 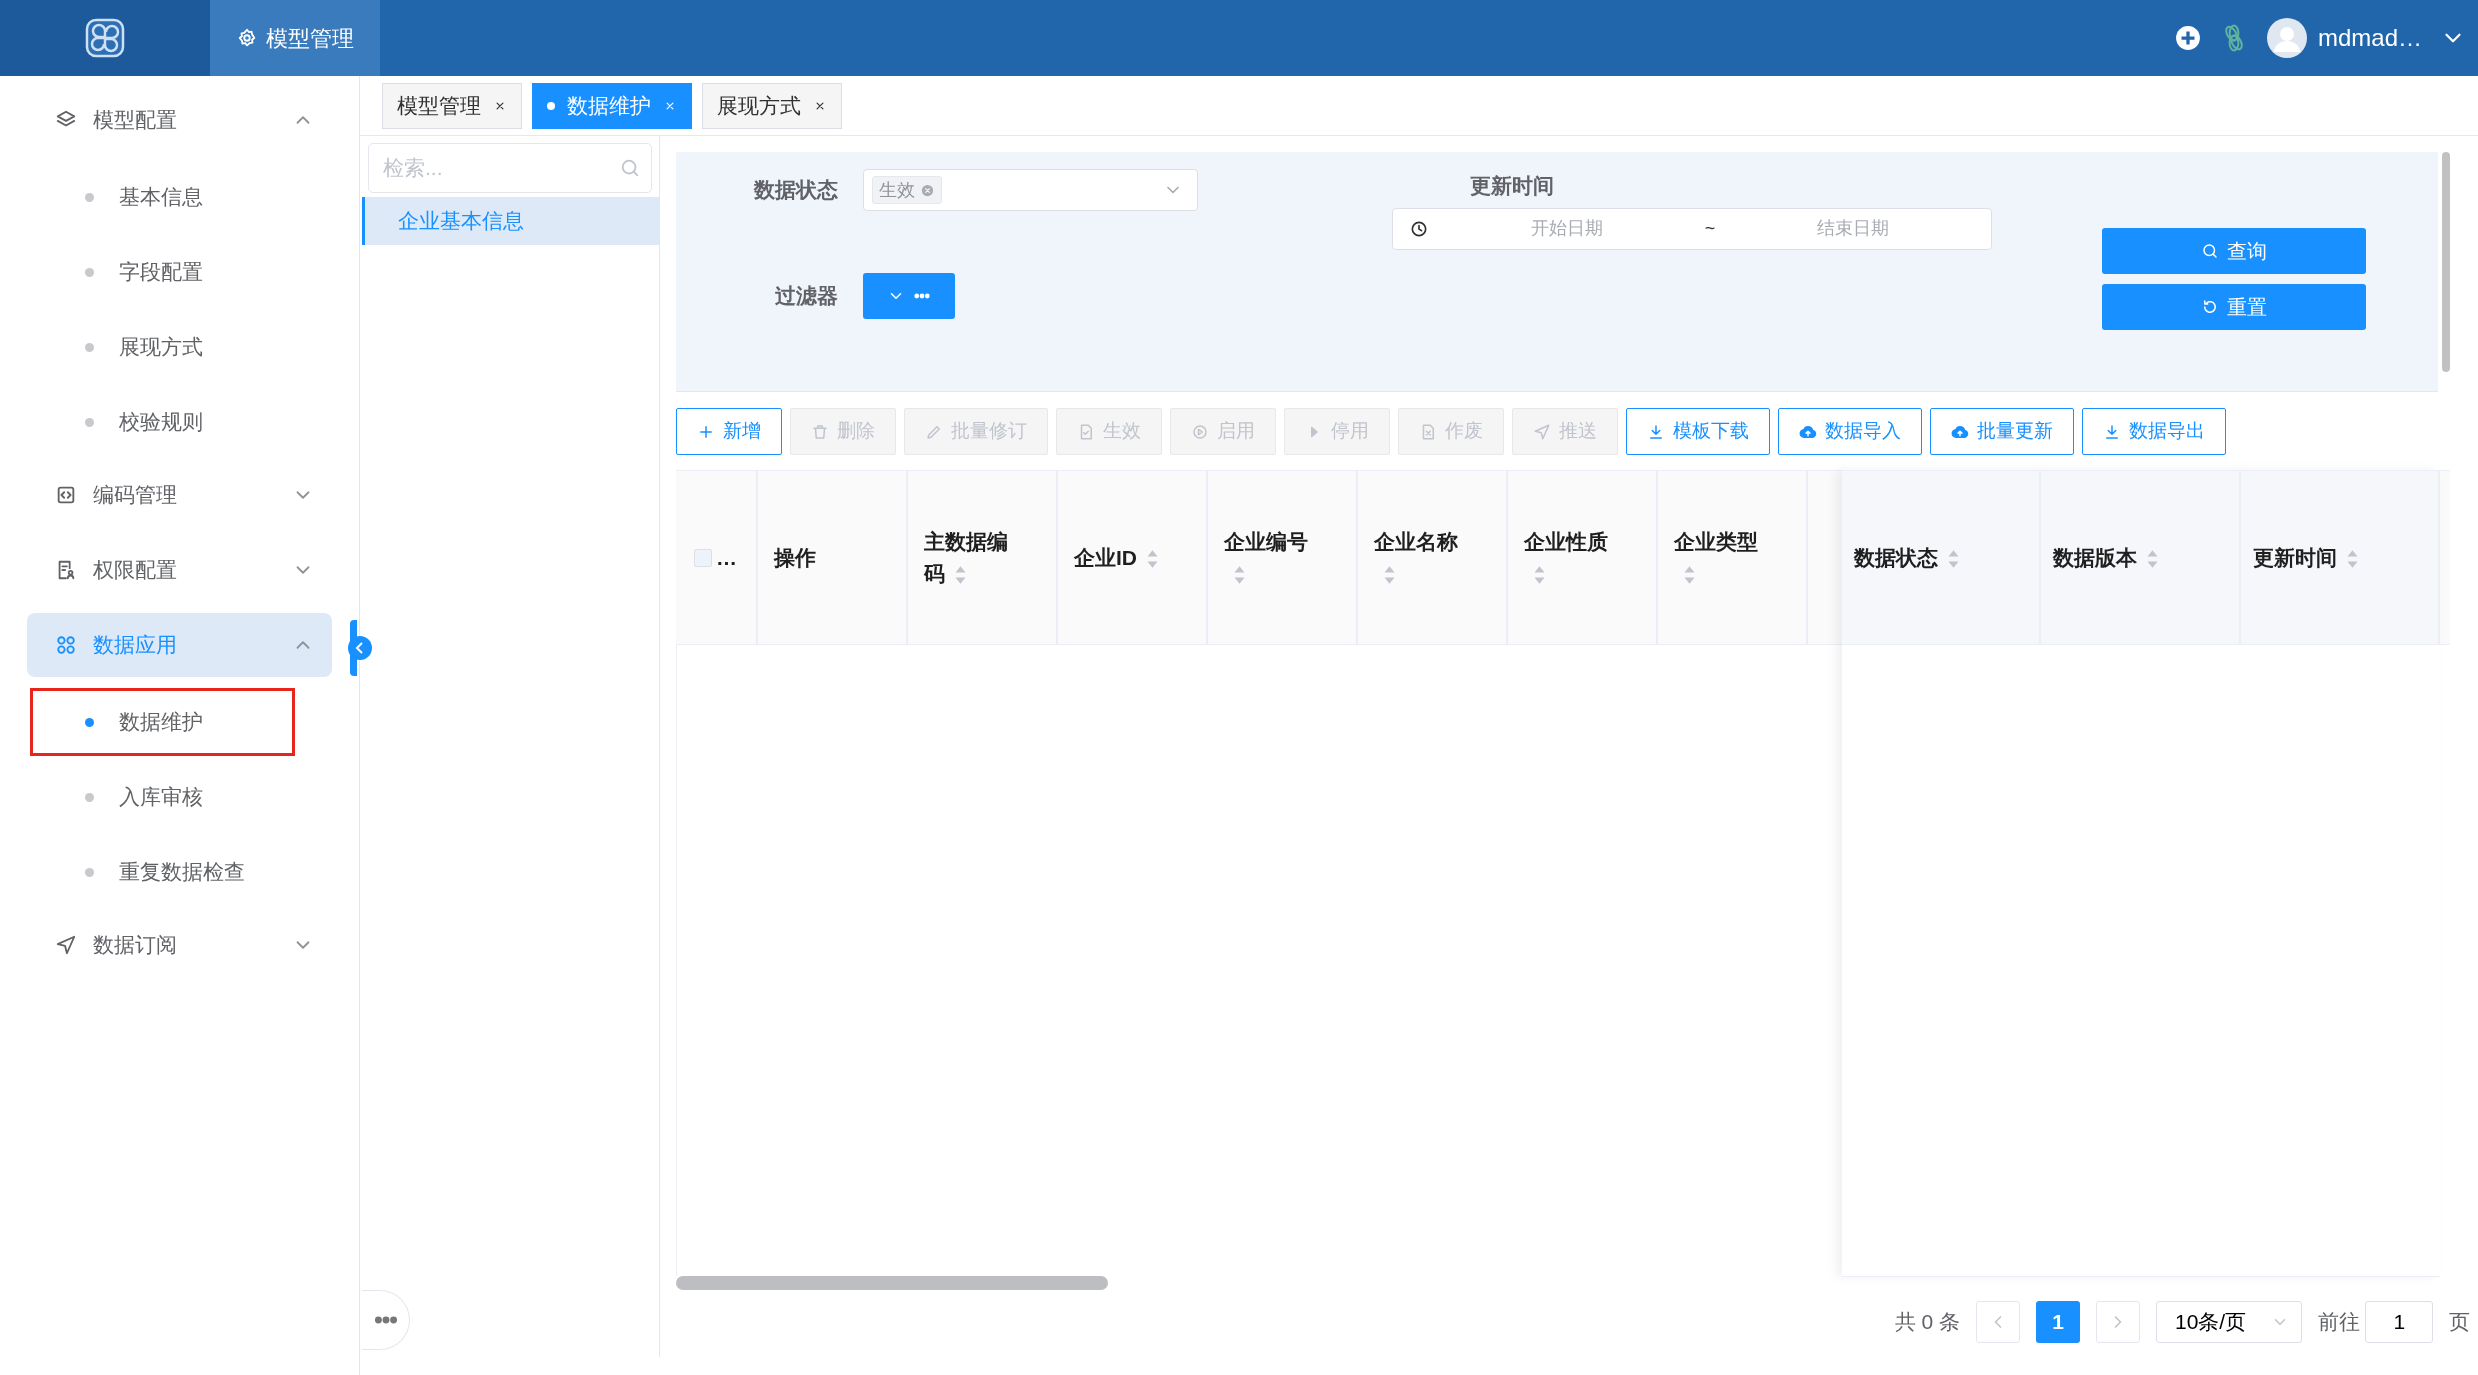 What do you see at coordinates (2229, 1322) in the screenshot?
I see `page-size-select: 10条/页` at bounding box center [2229, 1322].